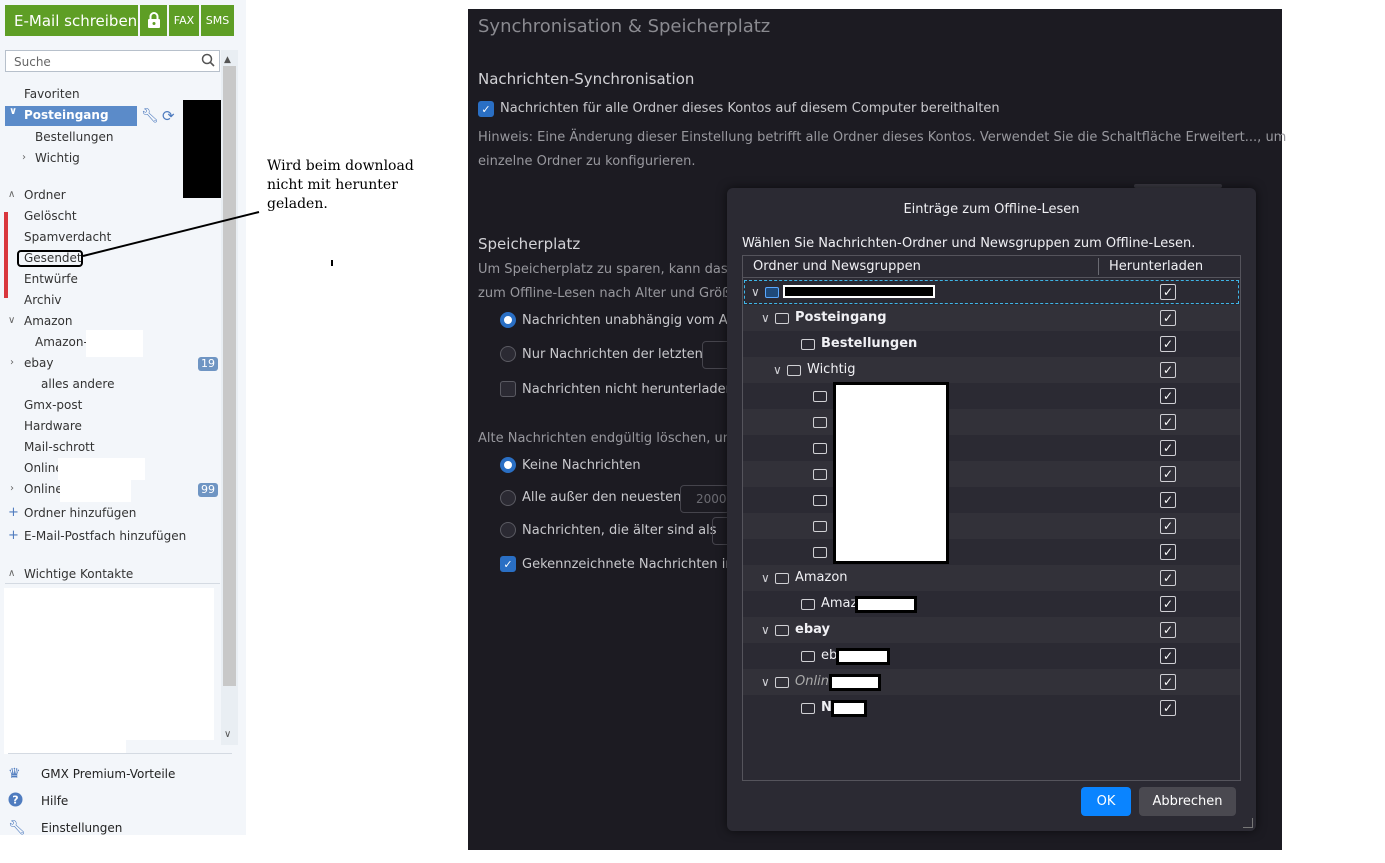 Image resolution: width=1385 pixels, height=863 pixels. Describe the element at coordinates (508, 389) in the screenshot. I see `no-download-checkbox` at that location.